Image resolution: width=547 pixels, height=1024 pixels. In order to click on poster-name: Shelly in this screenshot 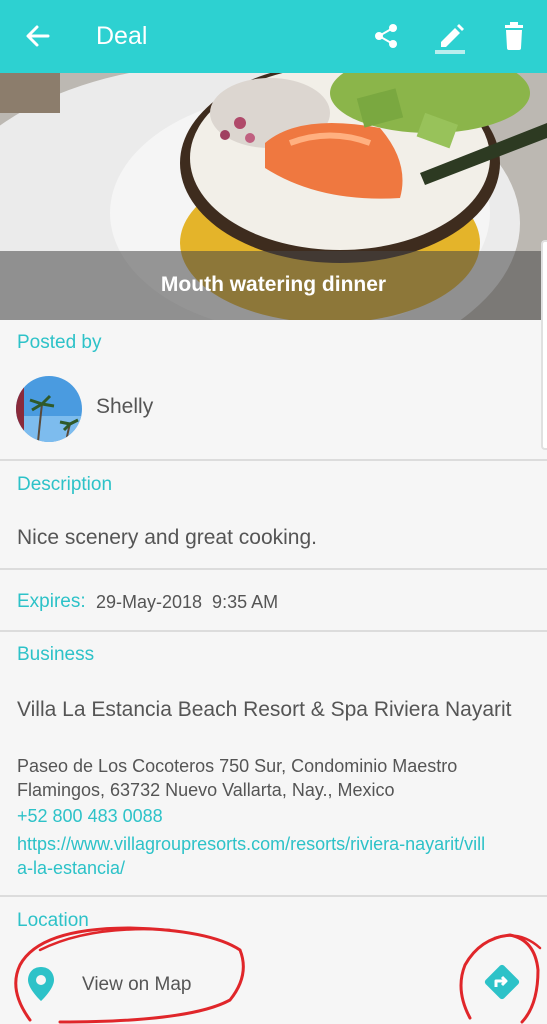, I will do `click(125, 406)`.